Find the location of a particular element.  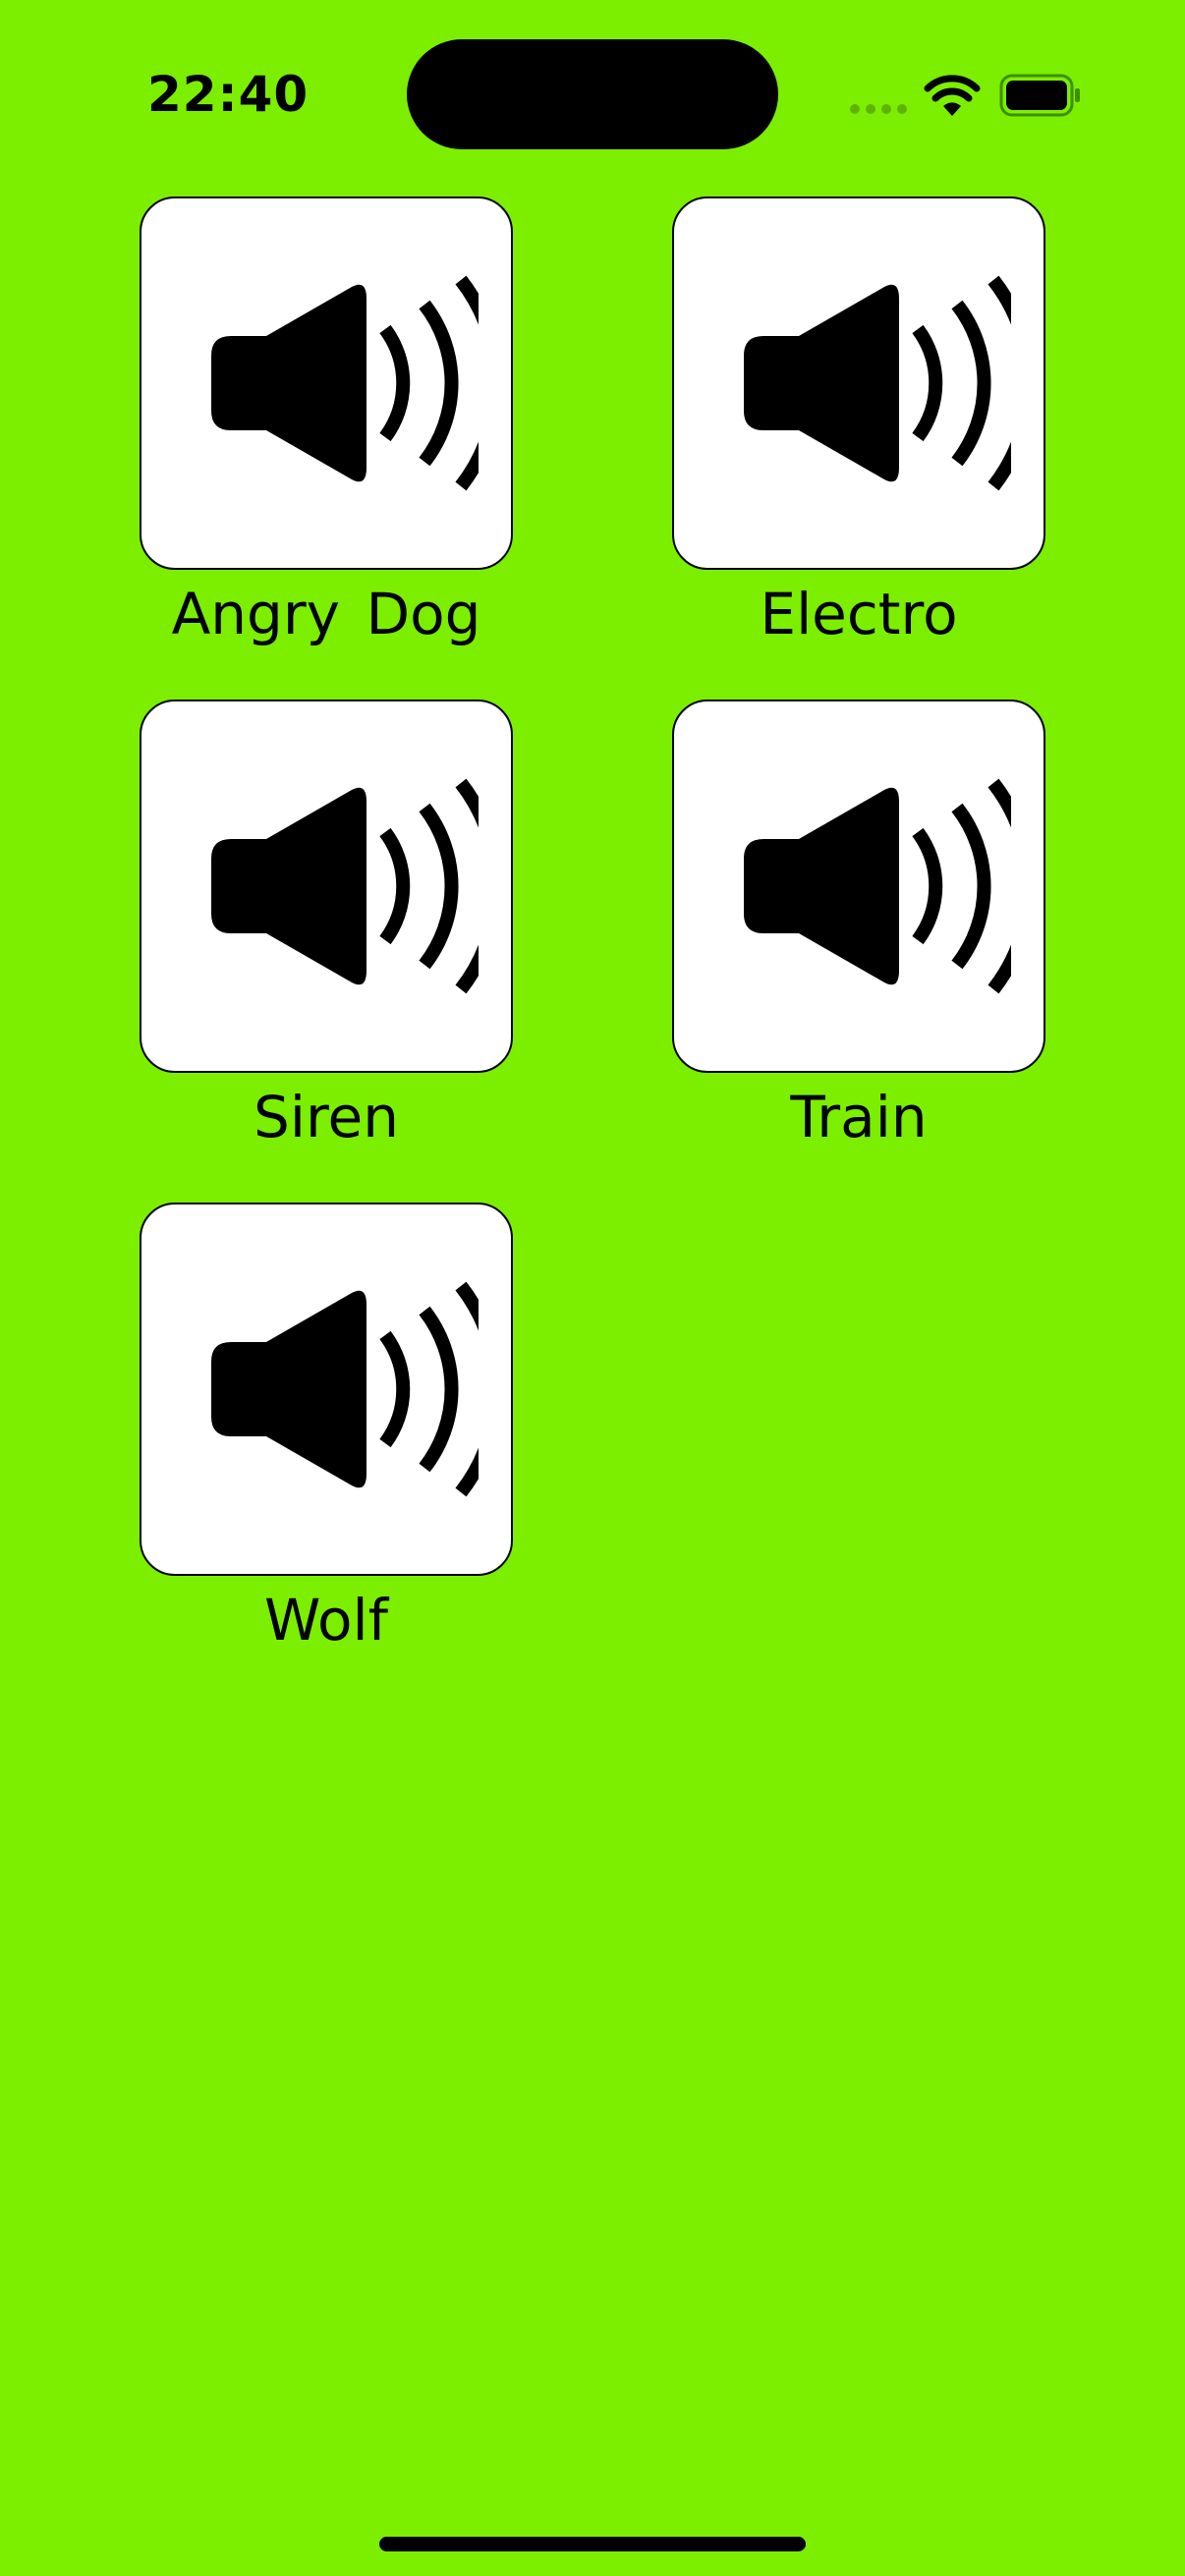

sound-label: Angry Dog is located at coordinates (326, 614).